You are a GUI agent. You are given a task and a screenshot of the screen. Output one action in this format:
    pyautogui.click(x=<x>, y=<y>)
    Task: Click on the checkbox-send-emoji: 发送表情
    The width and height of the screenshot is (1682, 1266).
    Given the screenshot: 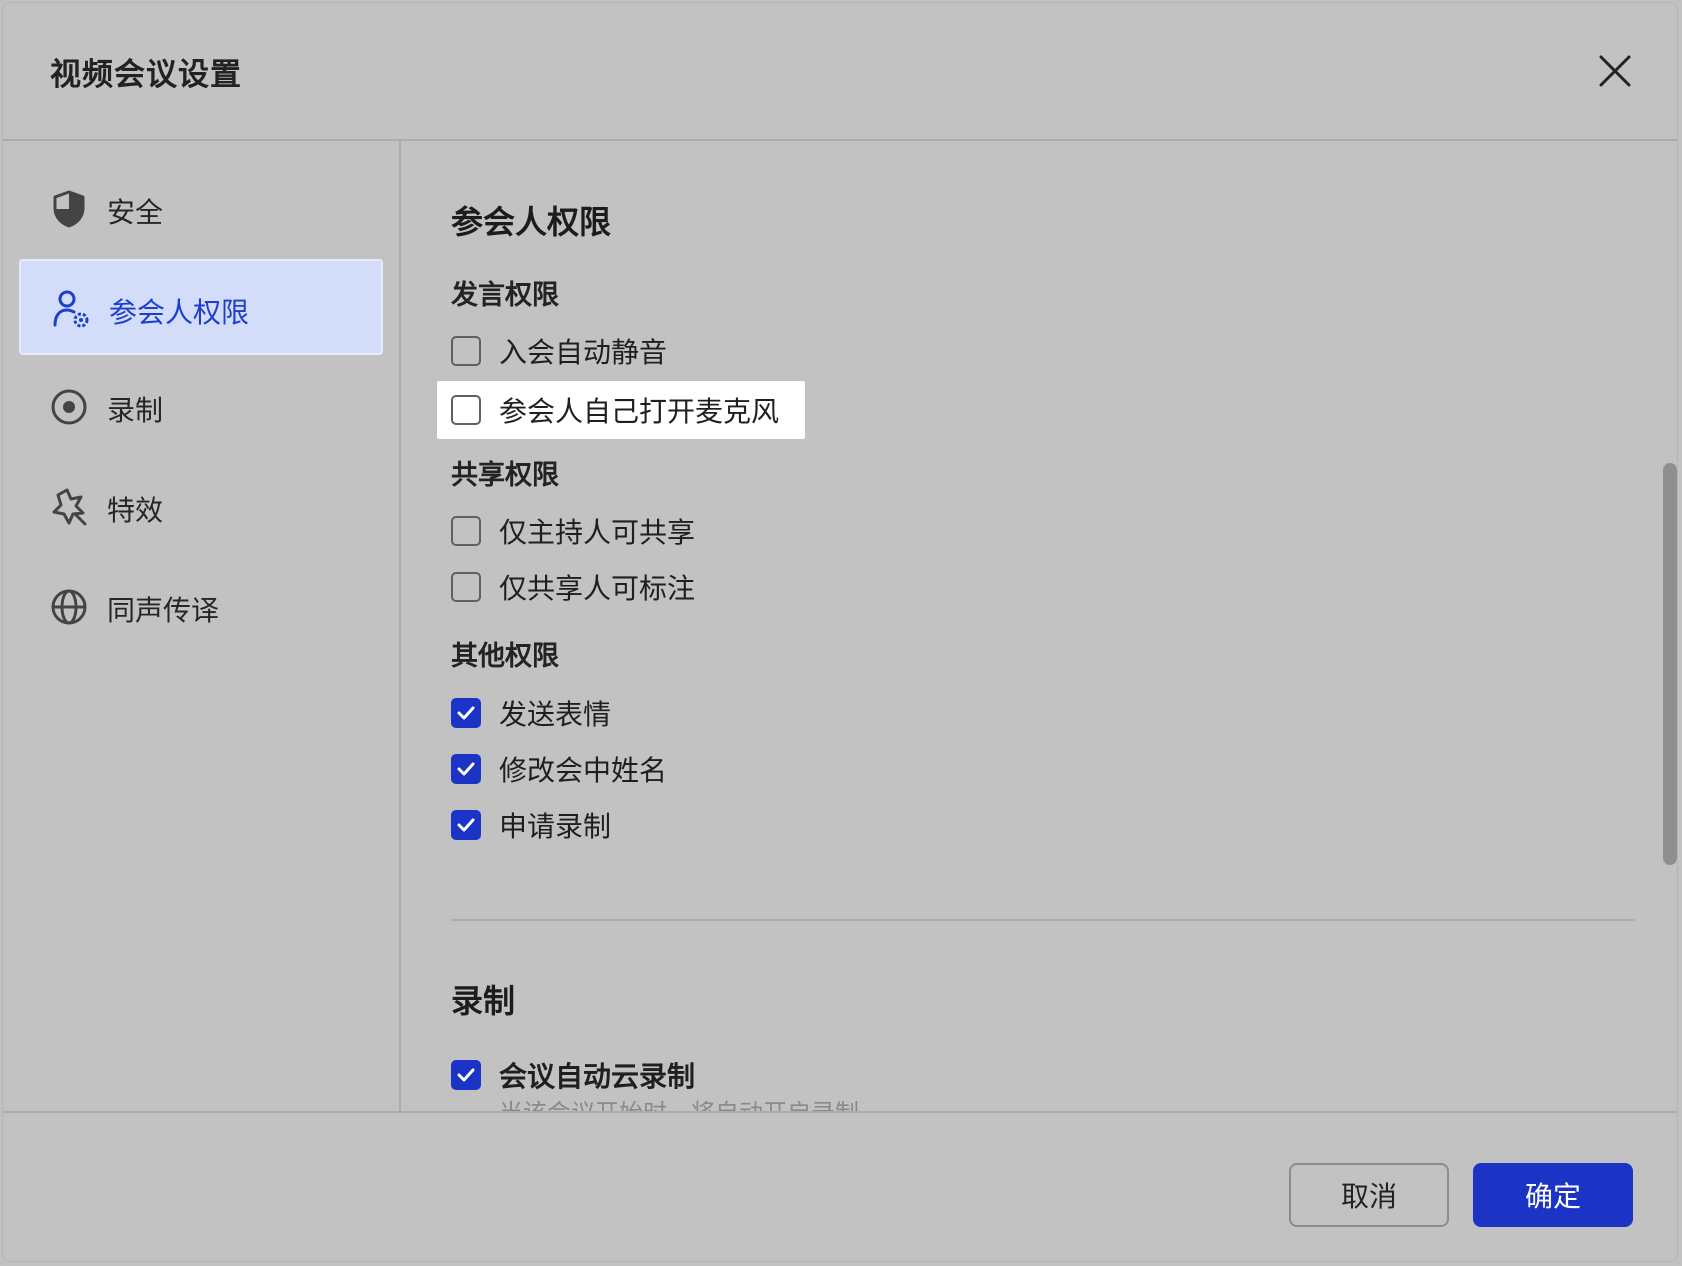 What is the action you would take?
    pyautogui.click(x=531, y=713)
    